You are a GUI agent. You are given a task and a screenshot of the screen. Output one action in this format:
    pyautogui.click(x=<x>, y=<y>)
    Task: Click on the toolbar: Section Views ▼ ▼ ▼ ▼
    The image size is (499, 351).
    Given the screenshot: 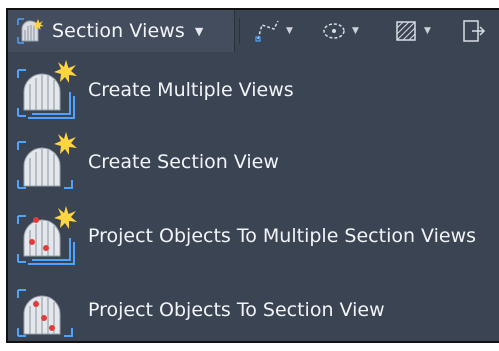 What is the action you would take?
    pyautogui.click(x=253, y=31)
    